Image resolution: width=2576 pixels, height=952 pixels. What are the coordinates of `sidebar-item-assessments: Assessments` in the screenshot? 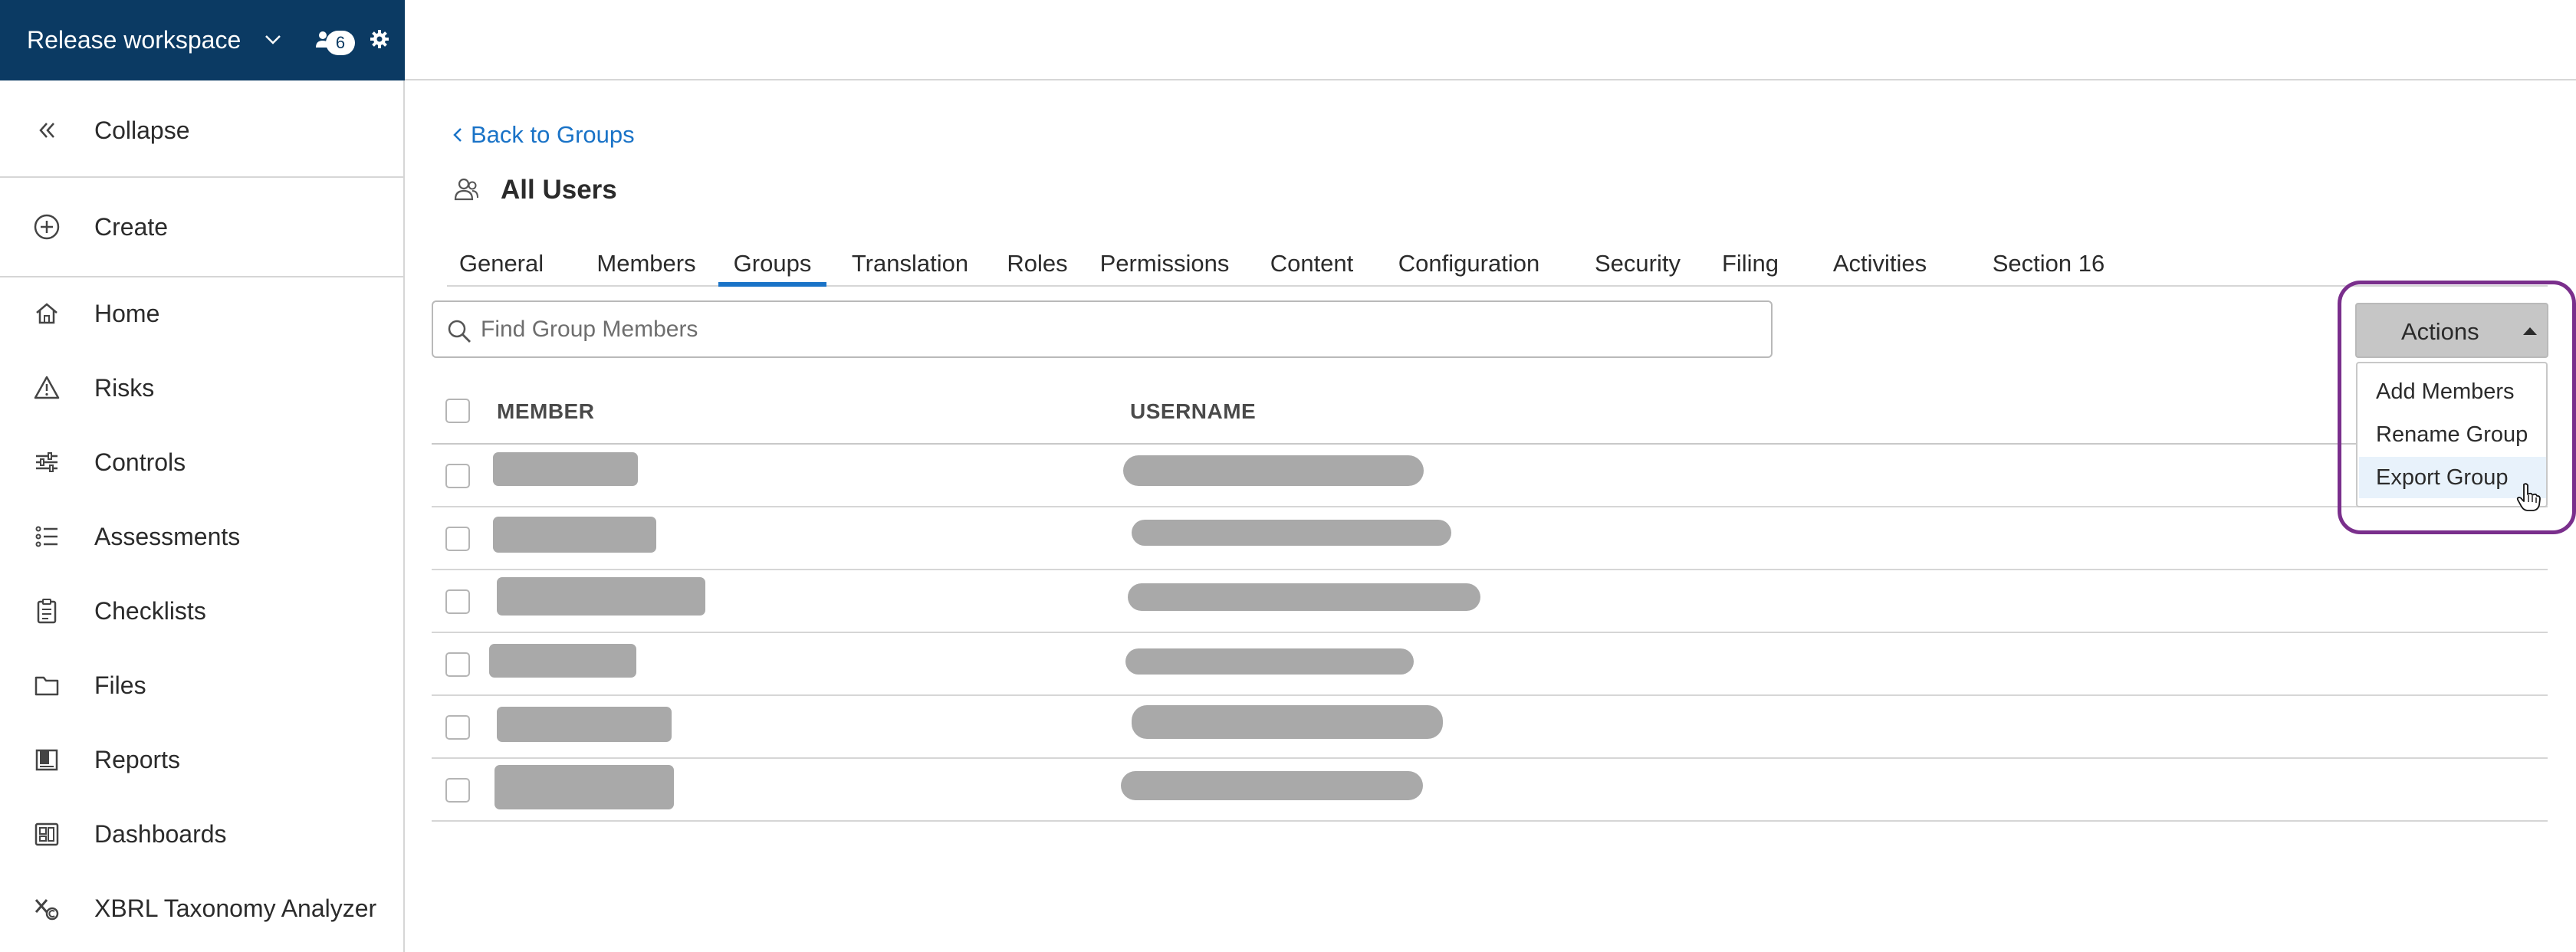 It's located at (202, 536).